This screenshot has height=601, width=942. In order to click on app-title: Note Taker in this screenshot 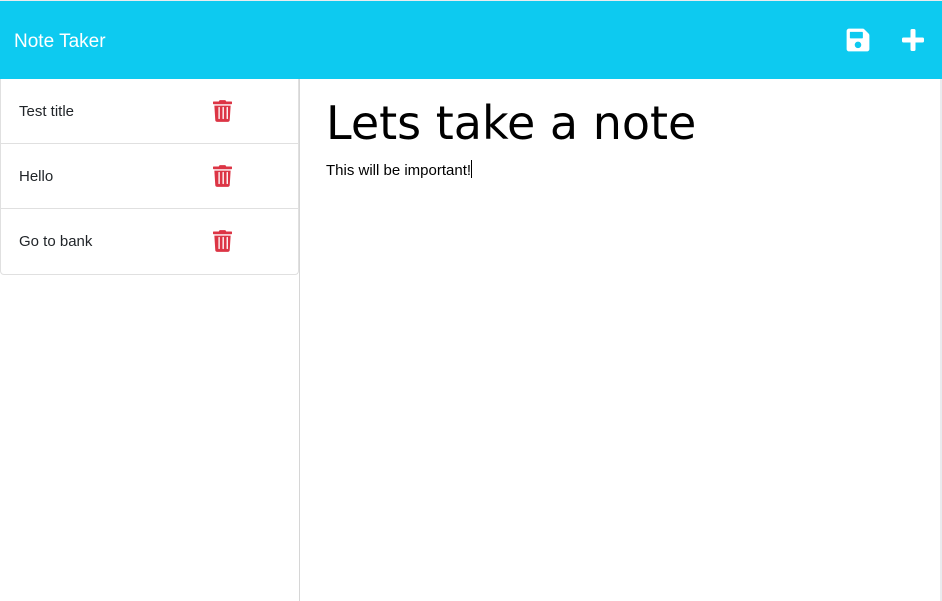, I will do `click(60, 42)`.